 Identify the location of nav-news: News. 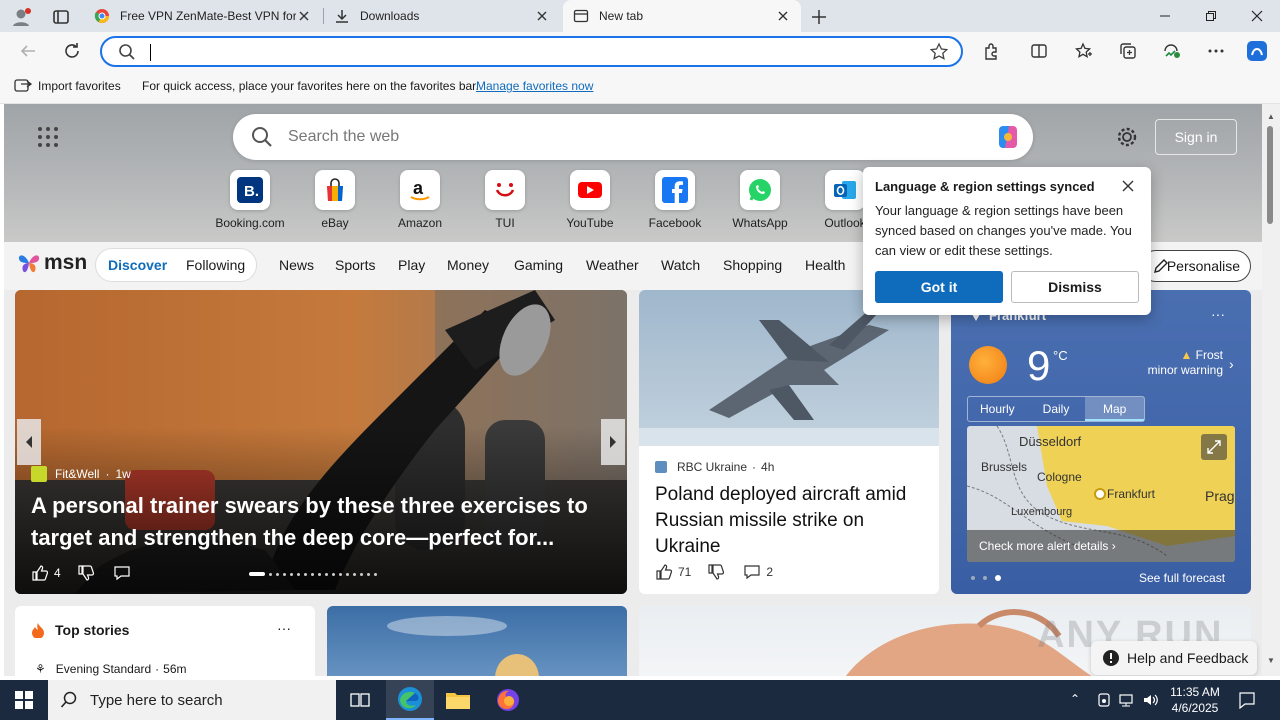
(296, 265).